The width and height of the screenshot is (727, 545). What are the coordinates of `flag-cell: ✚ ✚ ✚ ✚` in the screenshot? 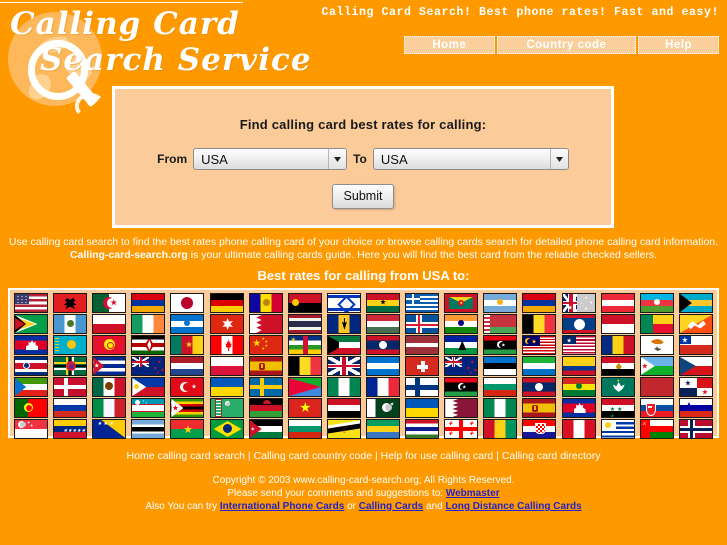 It's located at (461, 429).